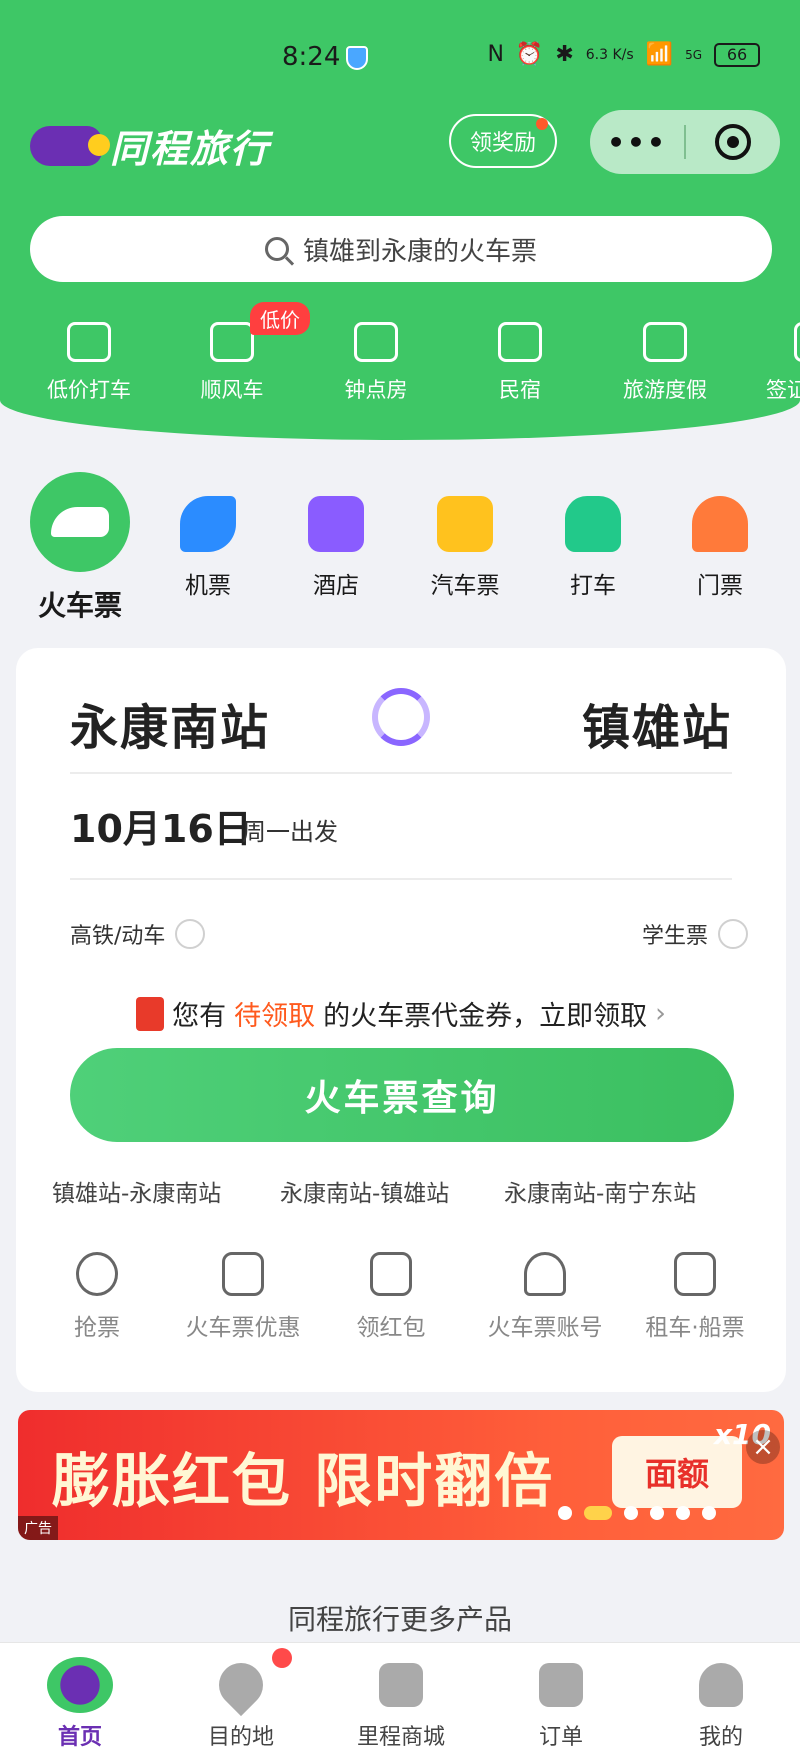  I want to click on security-shield-icon, so click(357, 58).